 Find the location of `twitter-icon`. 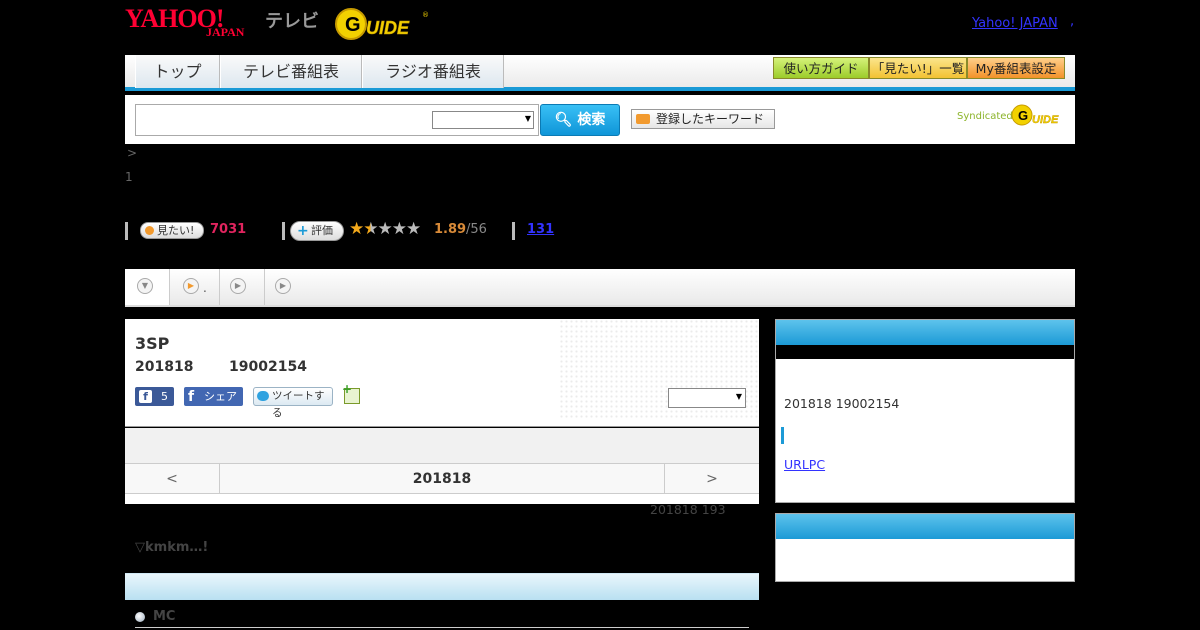

twitter-icon is located at coordinates (263, 396).